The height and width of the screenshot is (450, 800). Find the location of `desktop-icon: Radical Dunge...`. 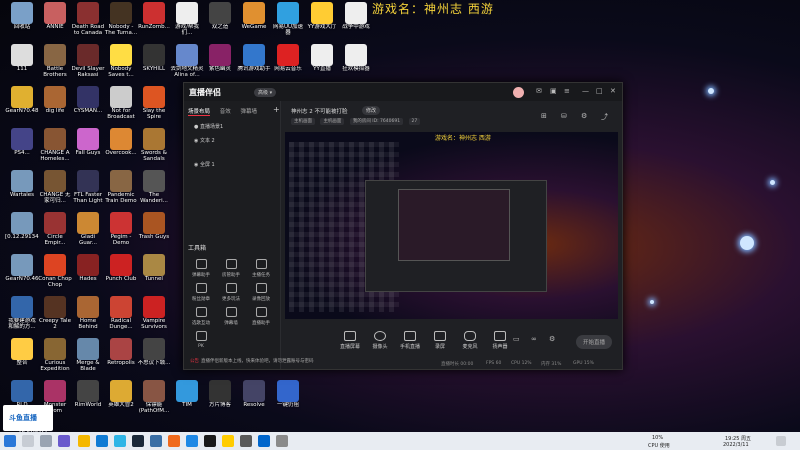

desktop-icon: Radical Dunge... is located at coordinates (121, 316).